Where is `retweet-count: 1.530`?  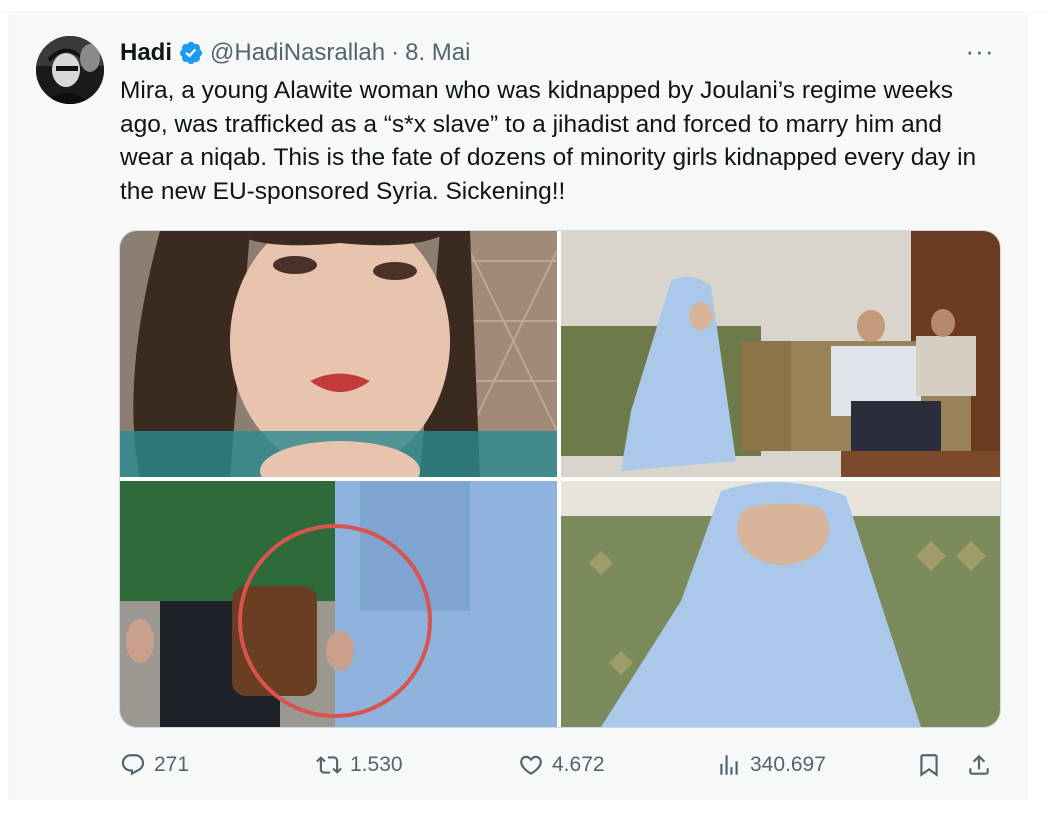
retweet-count: 1.530 is located at coordinates (376, 764).